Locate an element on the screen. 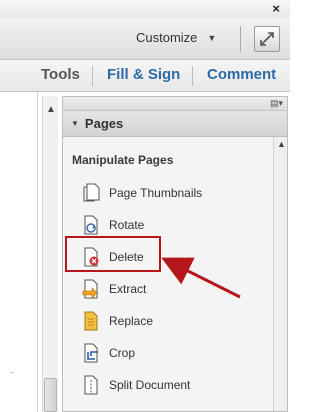  item-label: Crop is located at coordinates (122, 353).